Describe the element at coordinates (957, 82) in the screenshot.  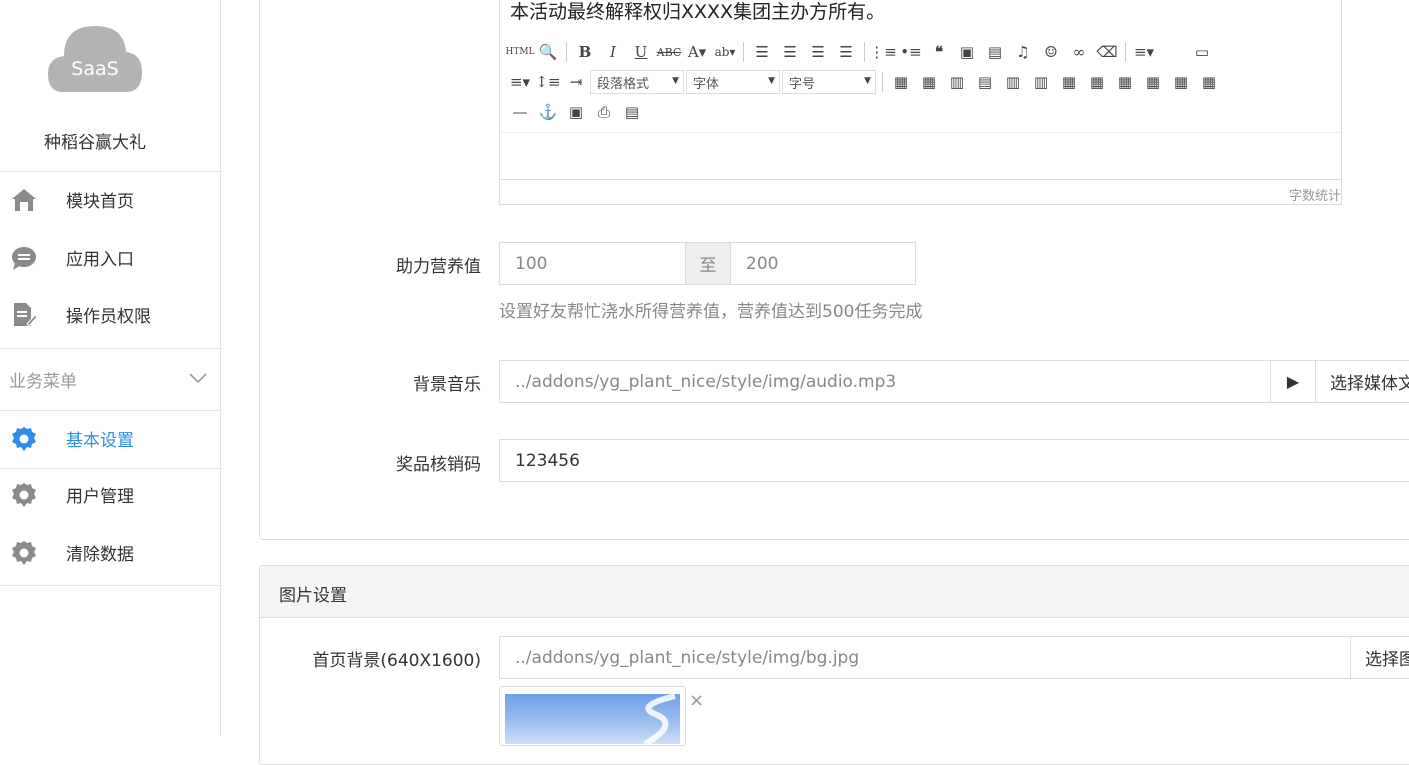
I see `insert-row-icon: ▥` at that location.